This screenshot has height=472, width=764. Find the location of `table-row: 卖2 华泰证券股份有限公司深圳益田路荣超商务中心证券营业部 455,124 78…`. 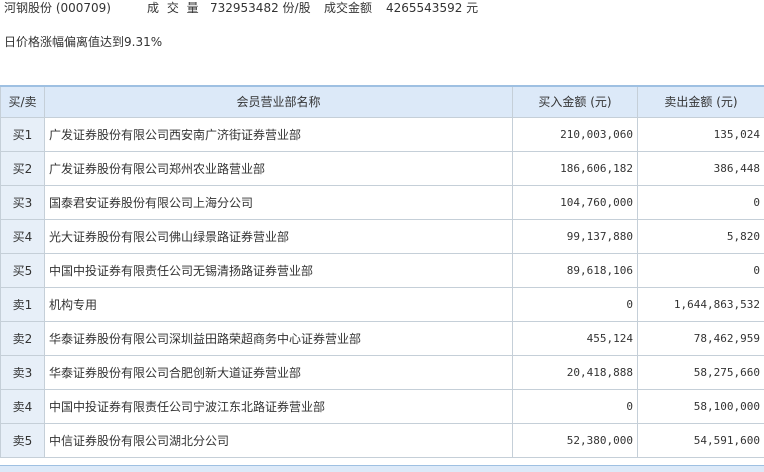

table-row: 卖2 华泰证券股份有限公司深圳益田路荣超商务中心证券营业部 455,124 78… is located at coordinates (382, 338).